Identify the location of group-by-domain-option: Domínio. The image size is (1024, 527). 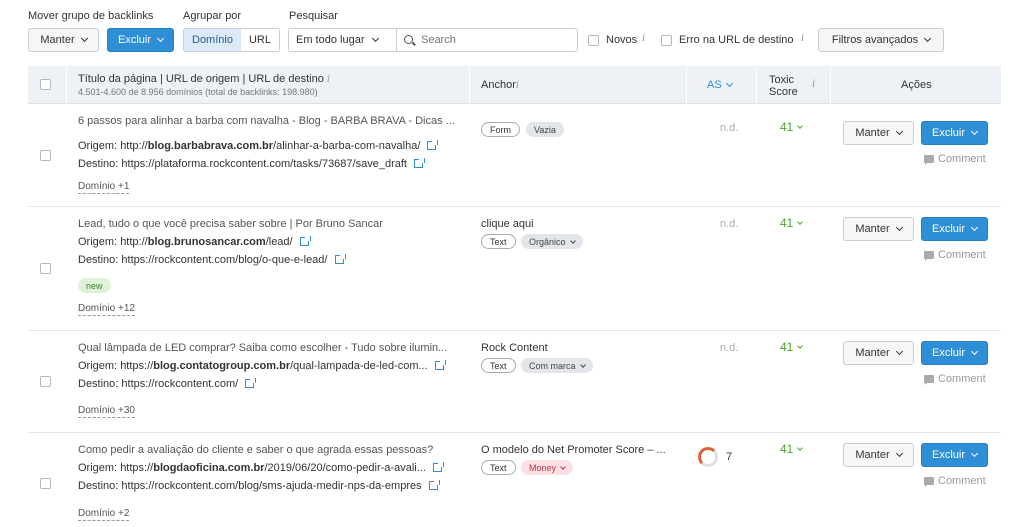
(212, 40).